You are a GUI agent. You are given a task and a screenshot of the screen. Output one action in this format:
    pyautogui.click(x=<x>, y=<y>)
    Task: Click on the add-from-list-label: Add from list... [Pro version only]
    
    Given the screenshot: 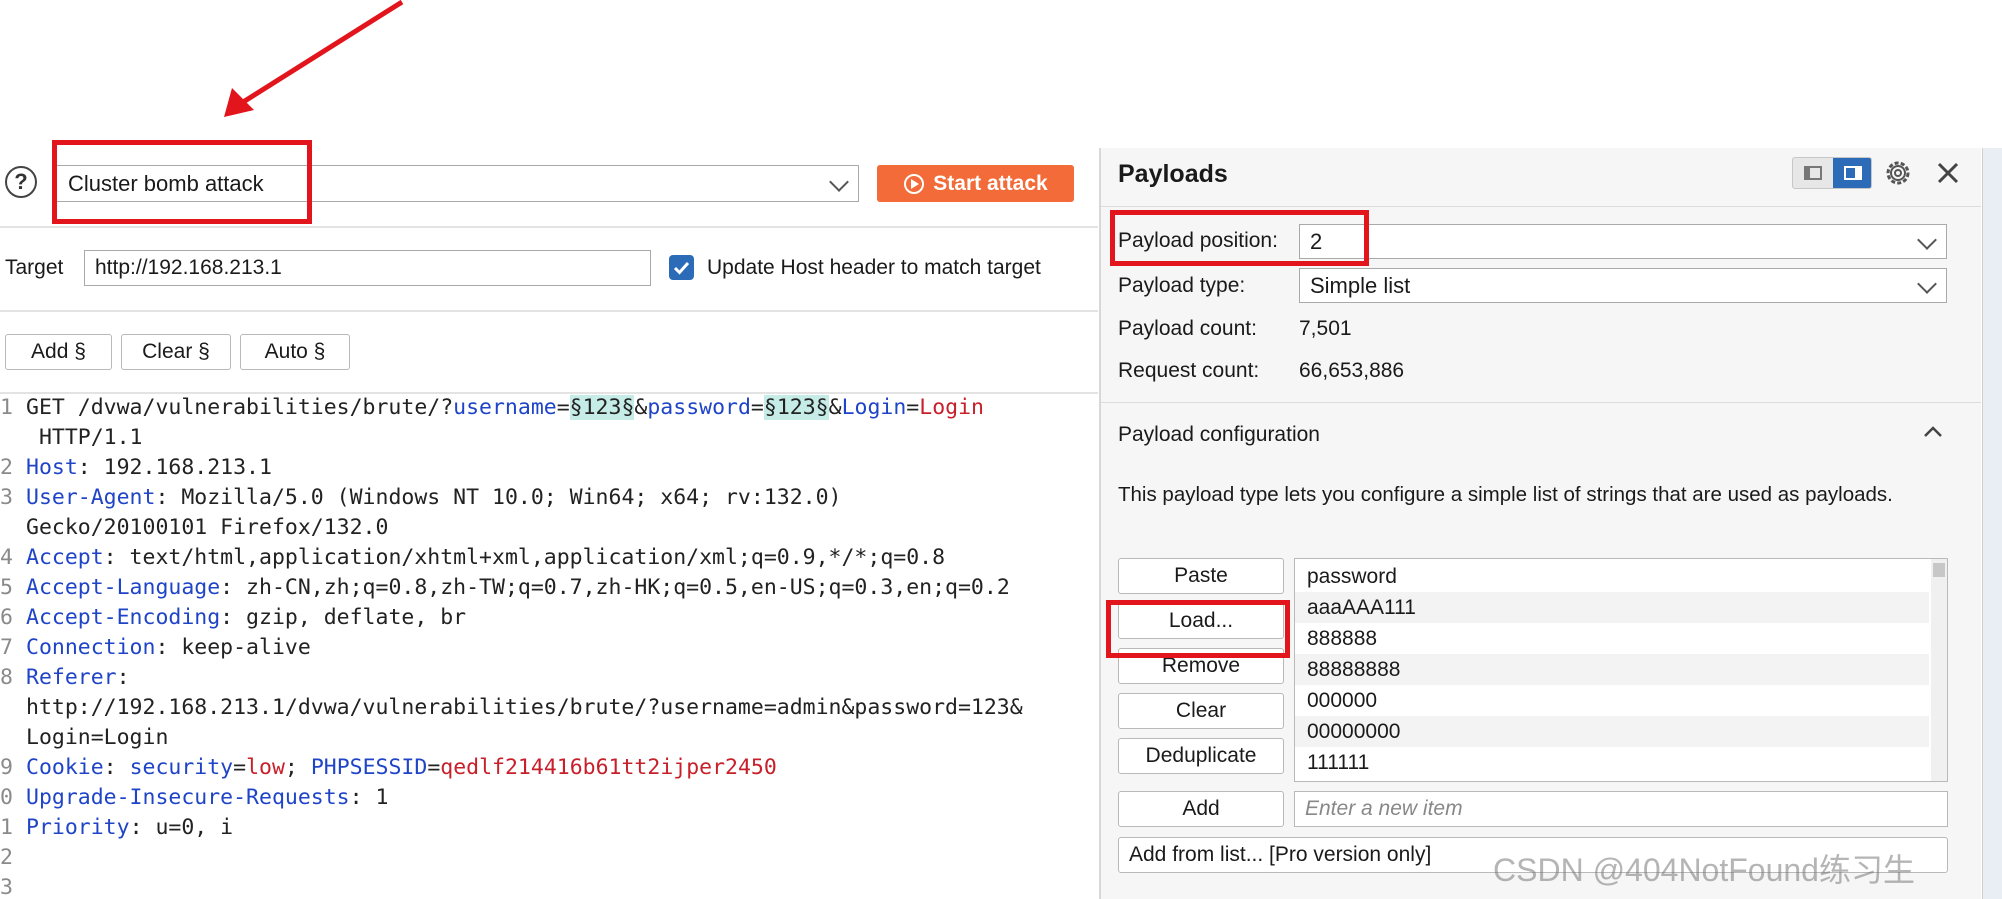 What is the action you would take?
    pyautogui.click(x=1280, y=854)
    